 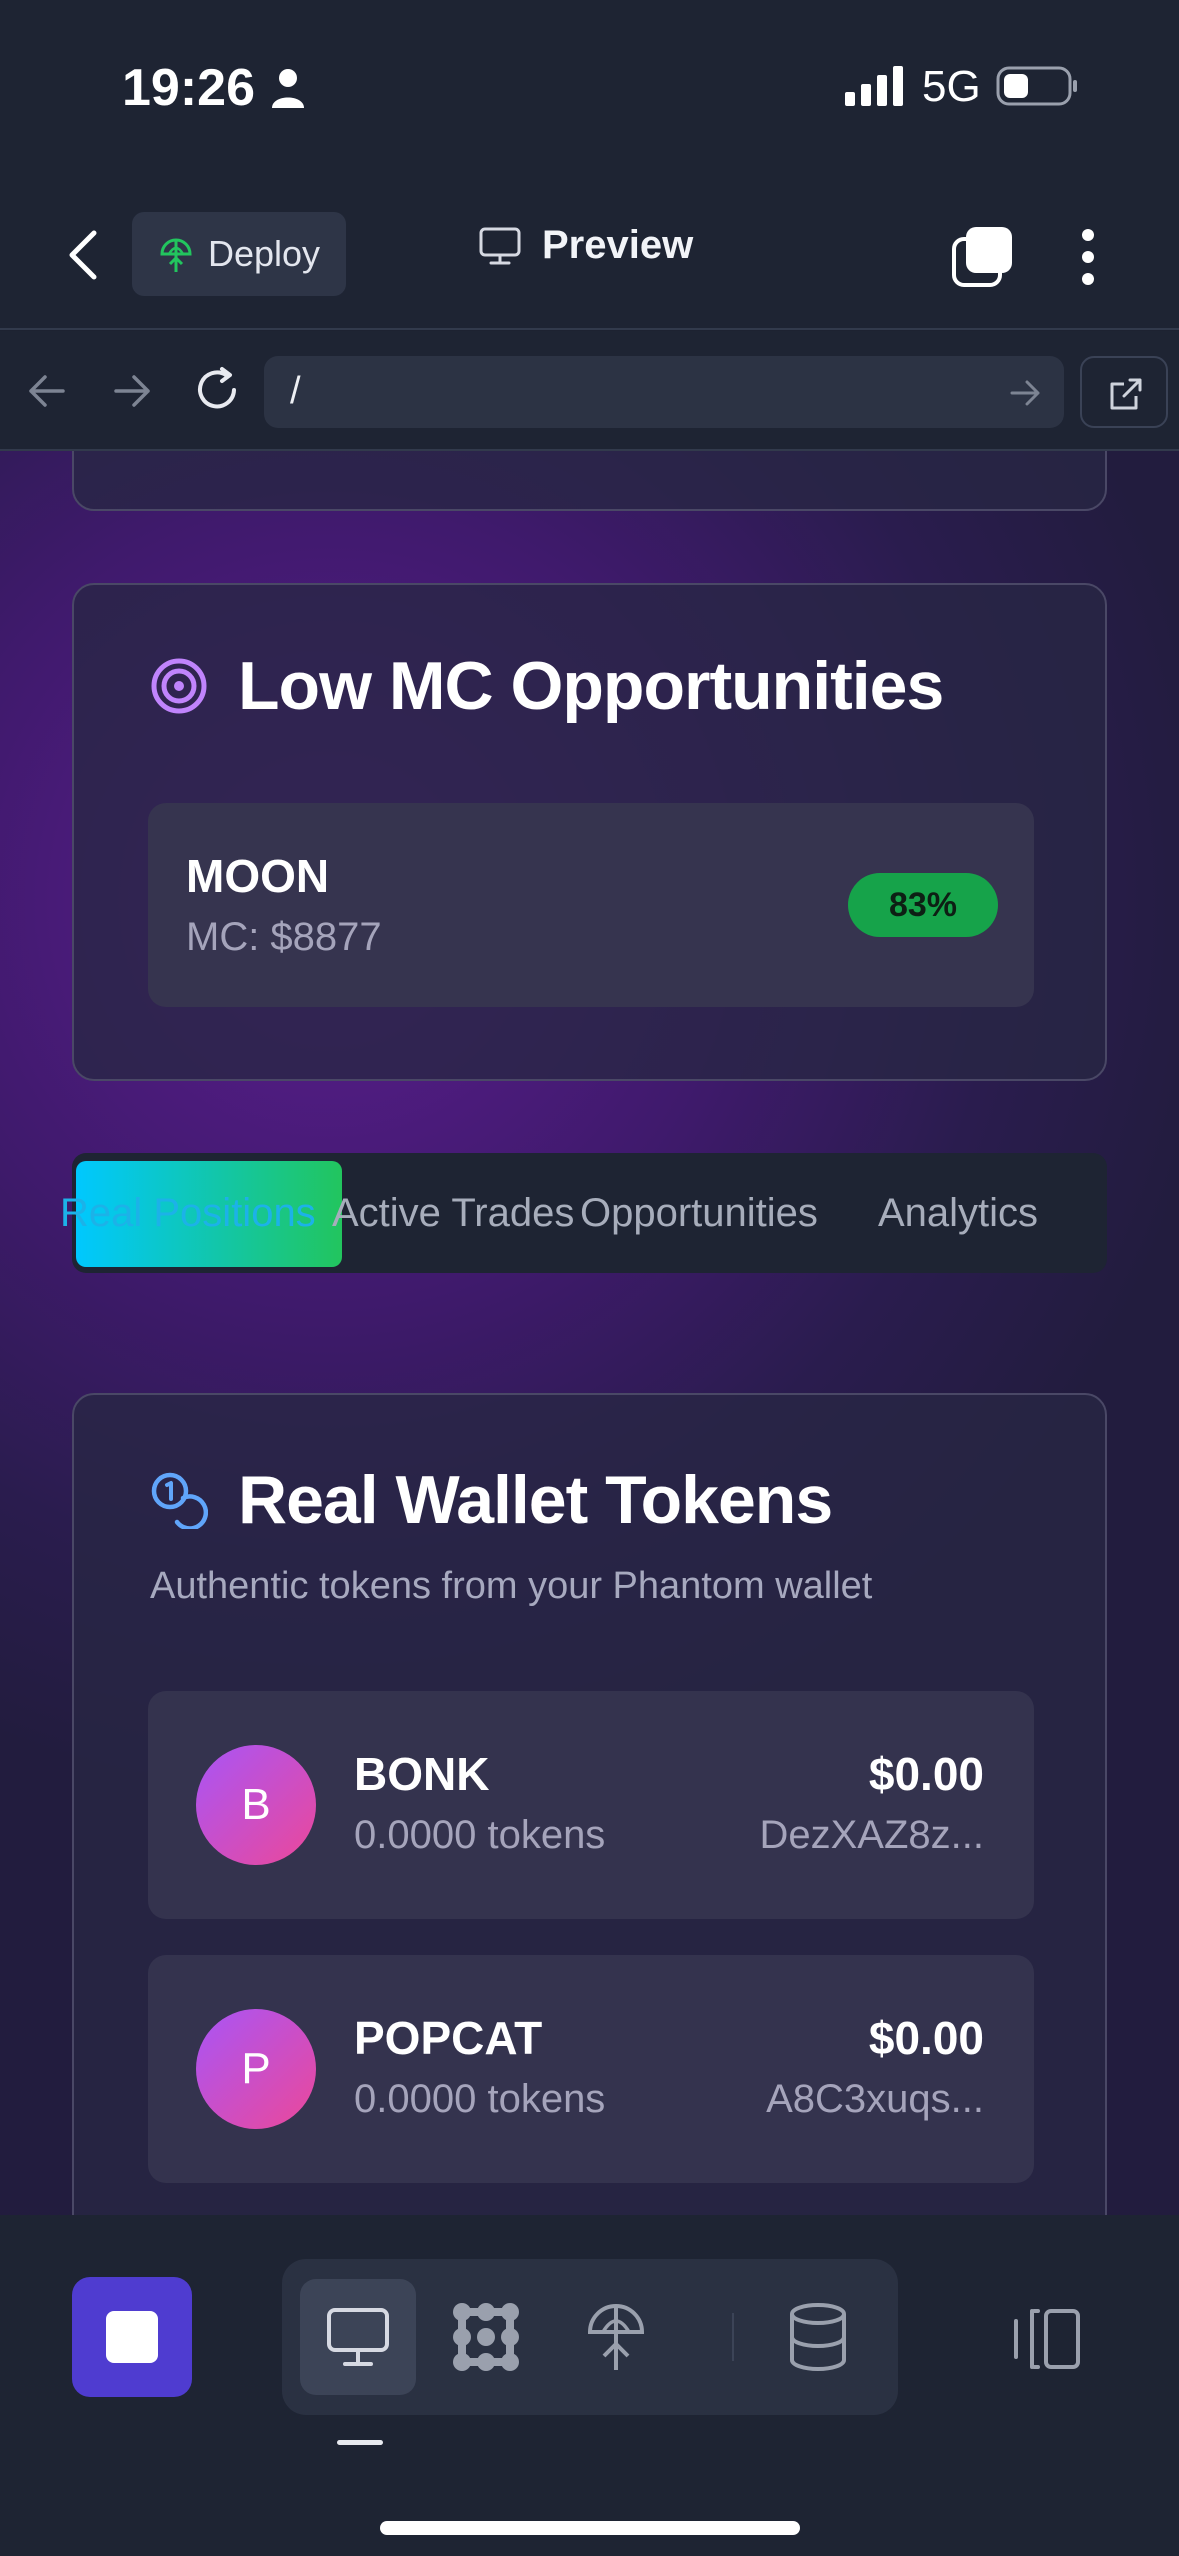 I want to click on nodes-view-button, so click(x=486, y=2337).